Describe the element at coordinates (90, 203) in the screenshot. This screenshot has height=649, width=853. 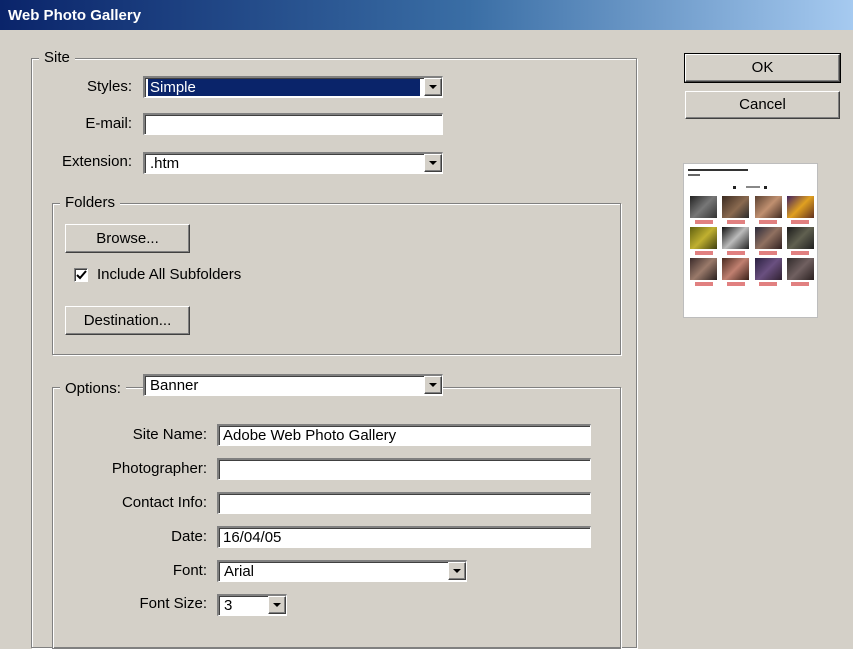
I see `folders-legend: Folders` at that location.